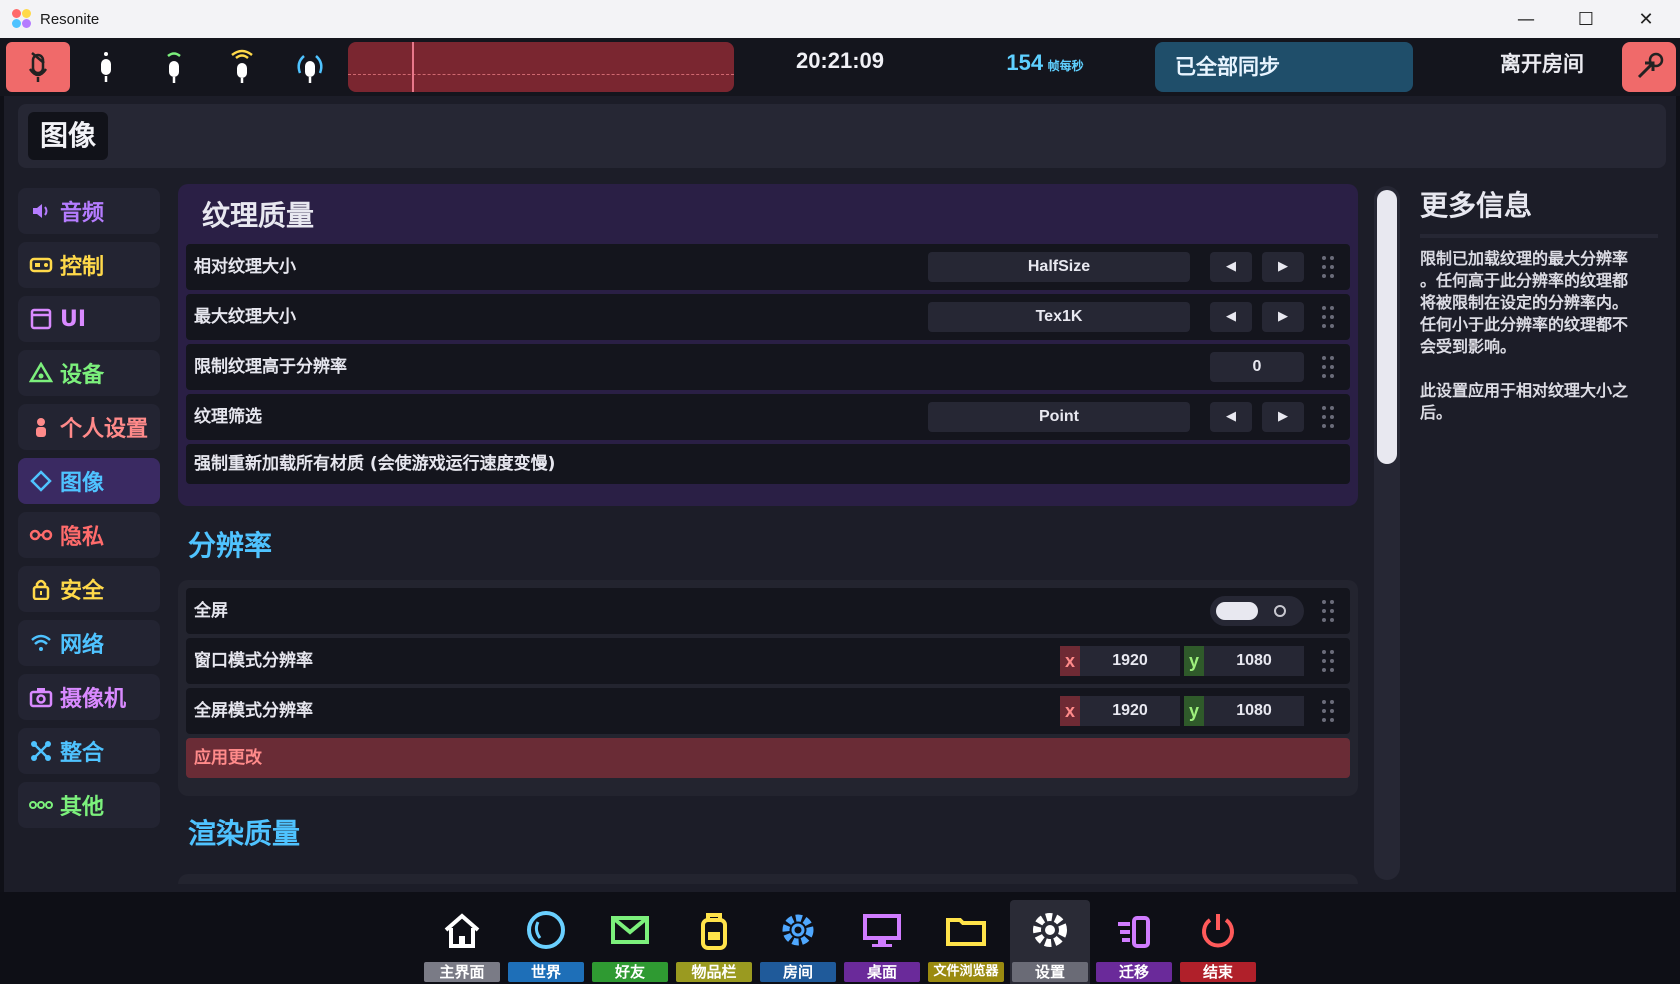 This screenshot has width=1680, height=984. Describe the element at coordinates (768, 367) in the screenshot. I see `limit-texture-resolution-row: 限制纹理高于分辨率 0` at that location.